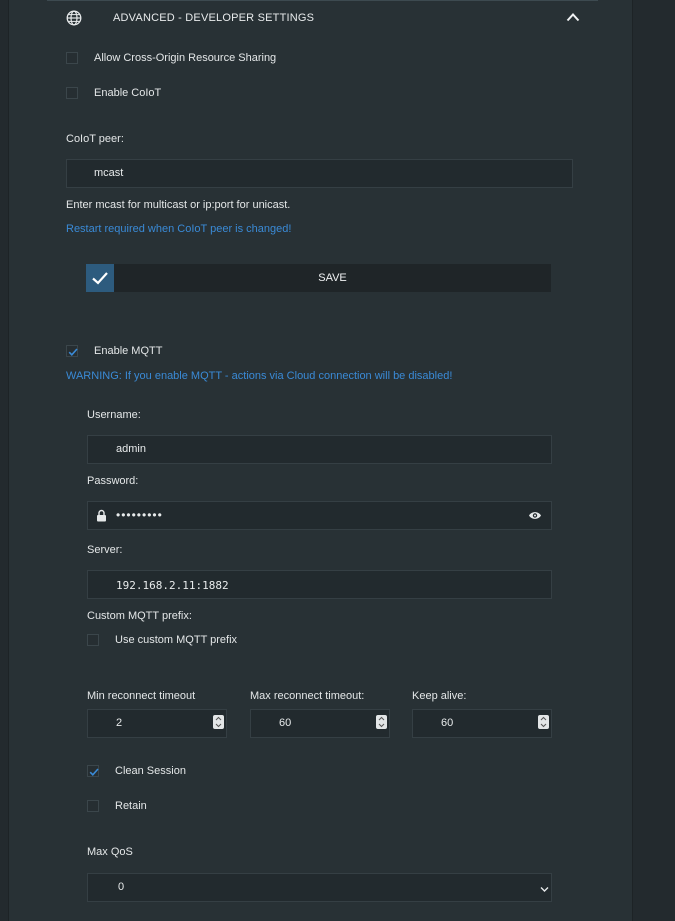  Describe the element at coordinates (322, 18) in the screenshot. I see `section-header: ADVANCED - DEVELOPER SETTINGS` at that location.